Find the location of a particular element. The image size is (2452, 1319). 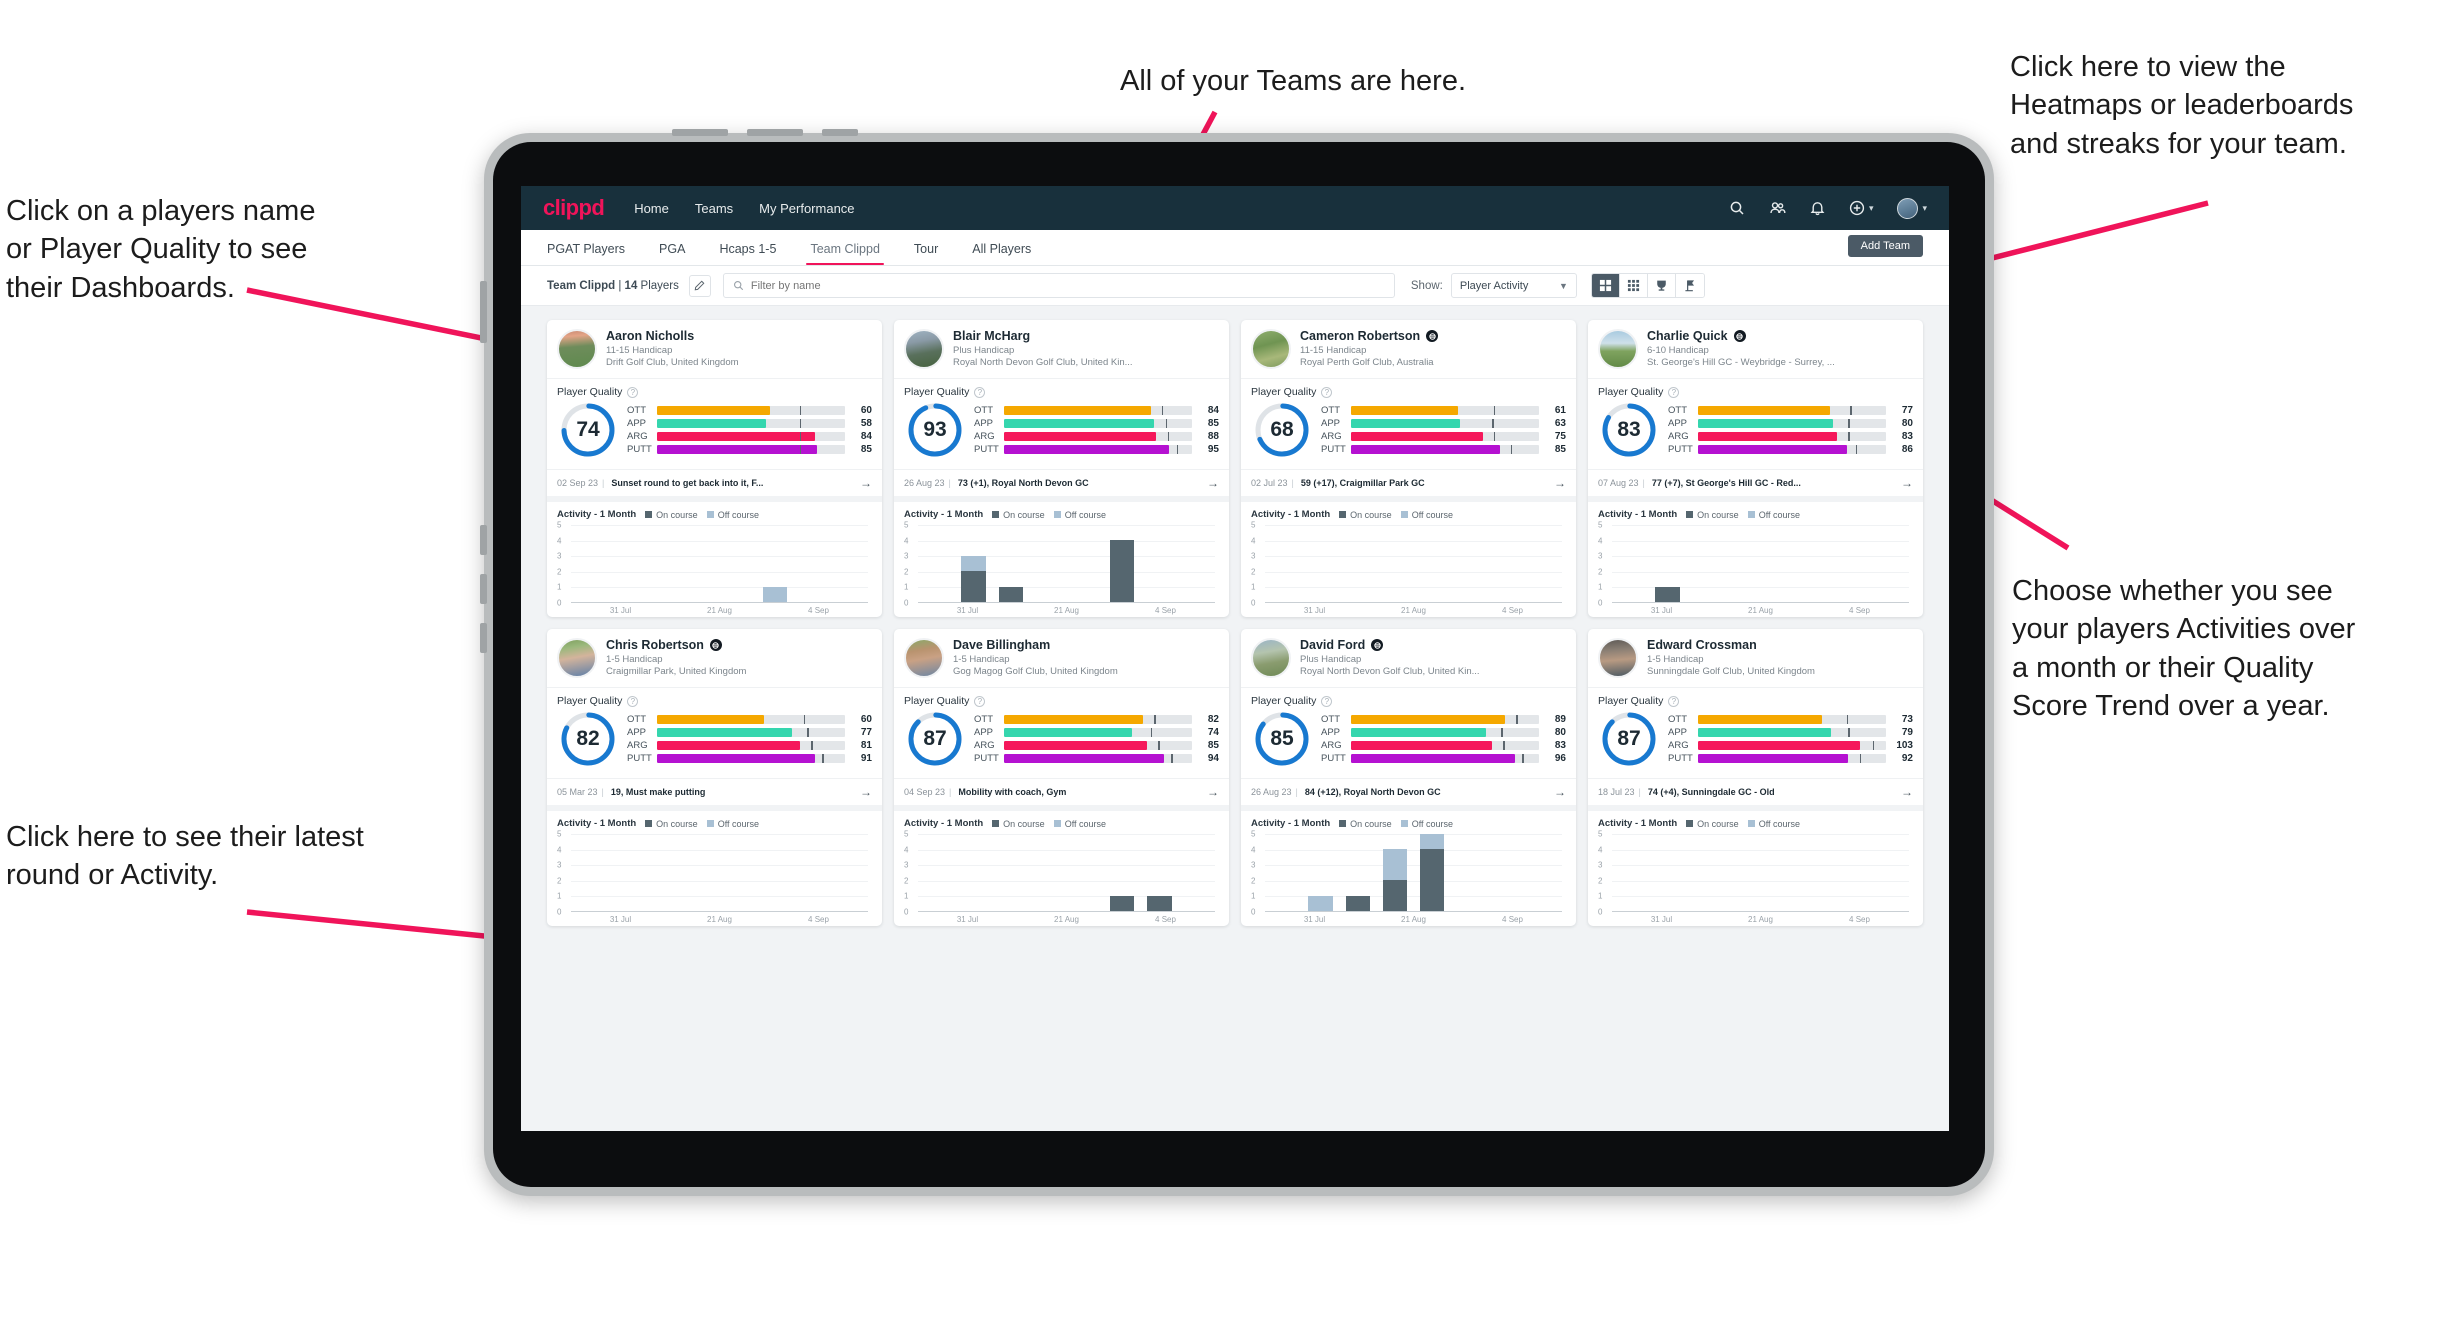

metric-bar-fill is located at coordinates (1419, 732).